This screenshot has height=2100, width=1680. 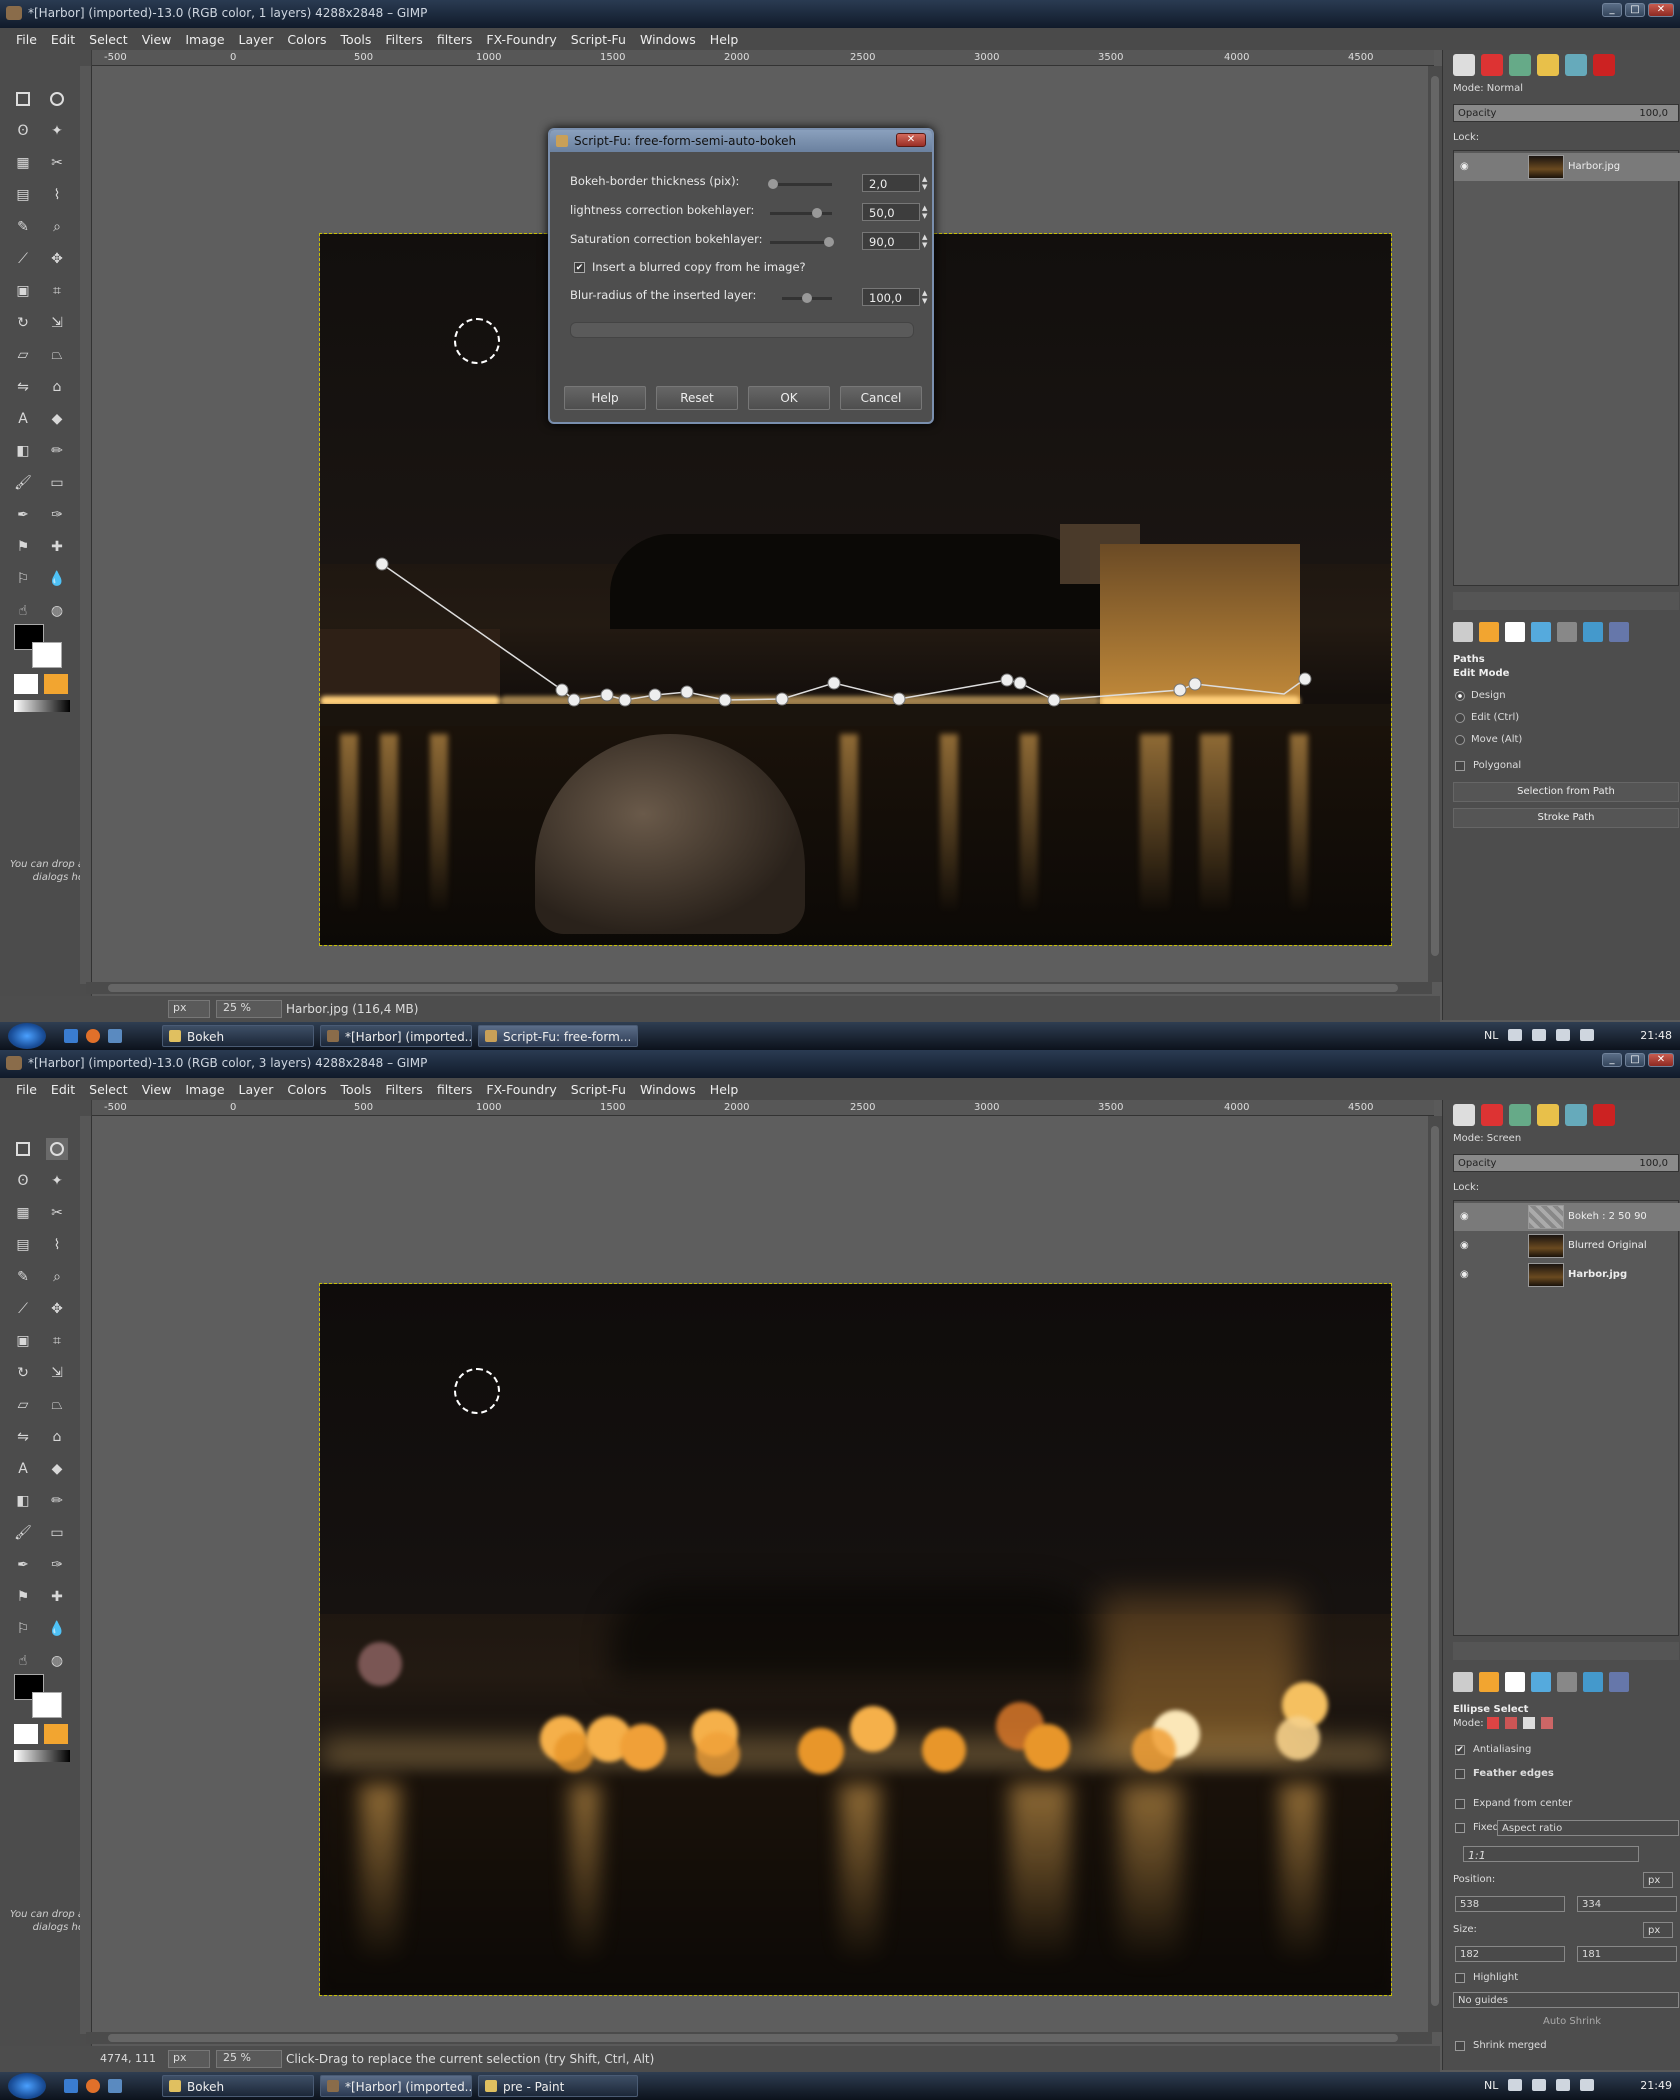 What do you see at coordinates (57, 1501) in the screenshot?
I see `pencil-icon: ✏` at bounding box center [57, 1501].